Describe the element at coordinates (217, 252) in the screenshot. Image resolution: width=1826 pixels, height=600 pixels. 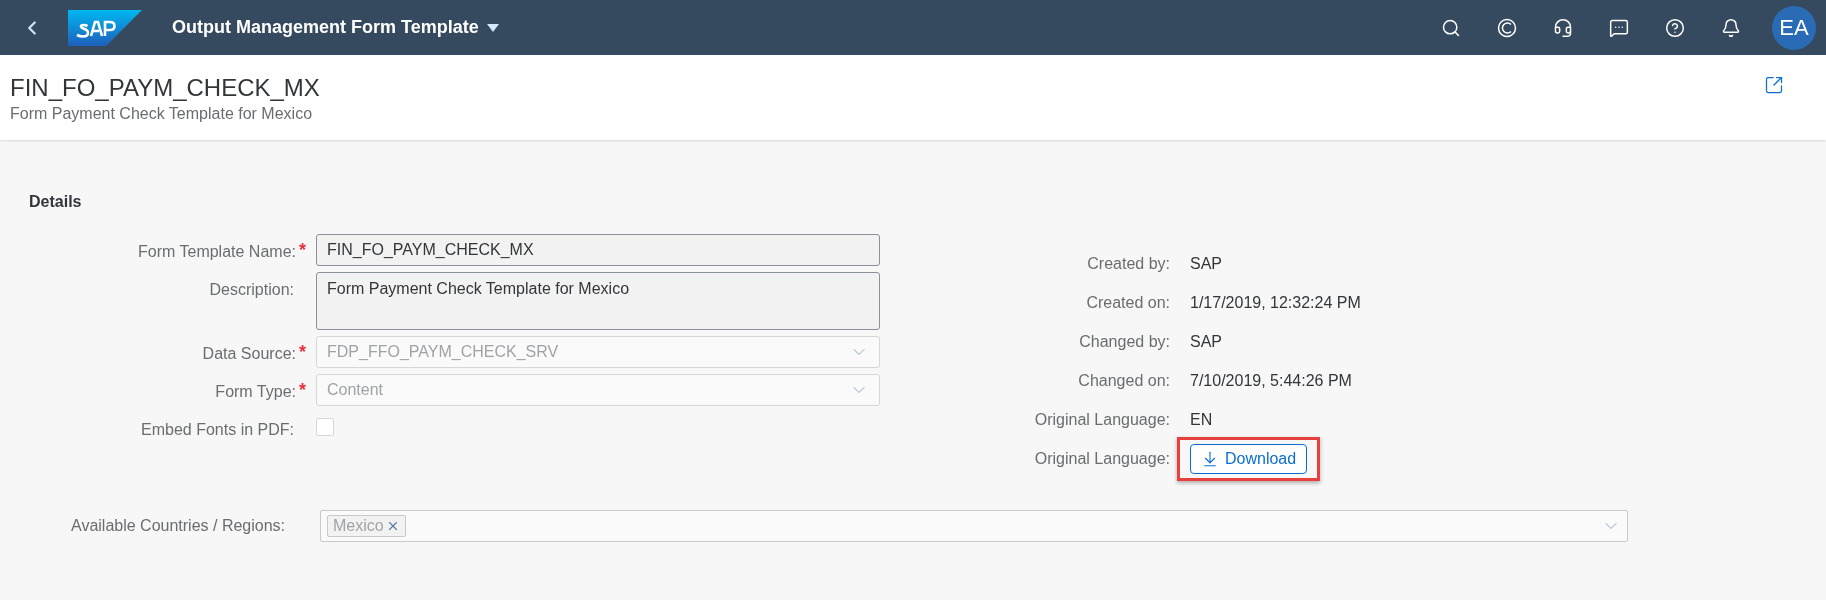
I see `field-label: Form Template Name:` at that location.